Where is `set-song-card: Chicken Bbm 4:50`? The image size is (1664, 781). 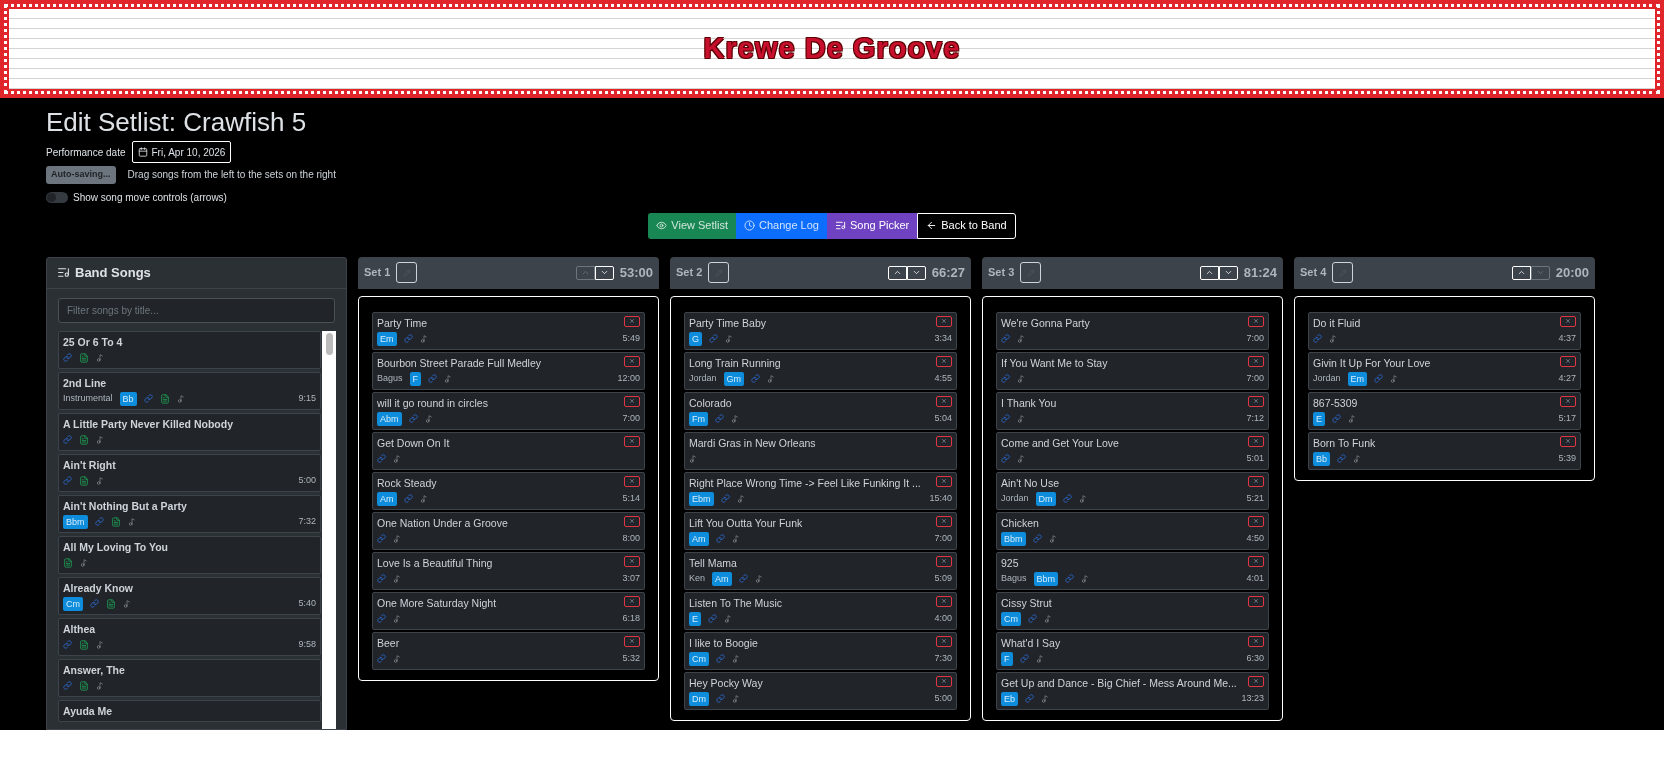
set-song-card: Chicken Bbm 4:50 is located at coordinates (1132, 530).